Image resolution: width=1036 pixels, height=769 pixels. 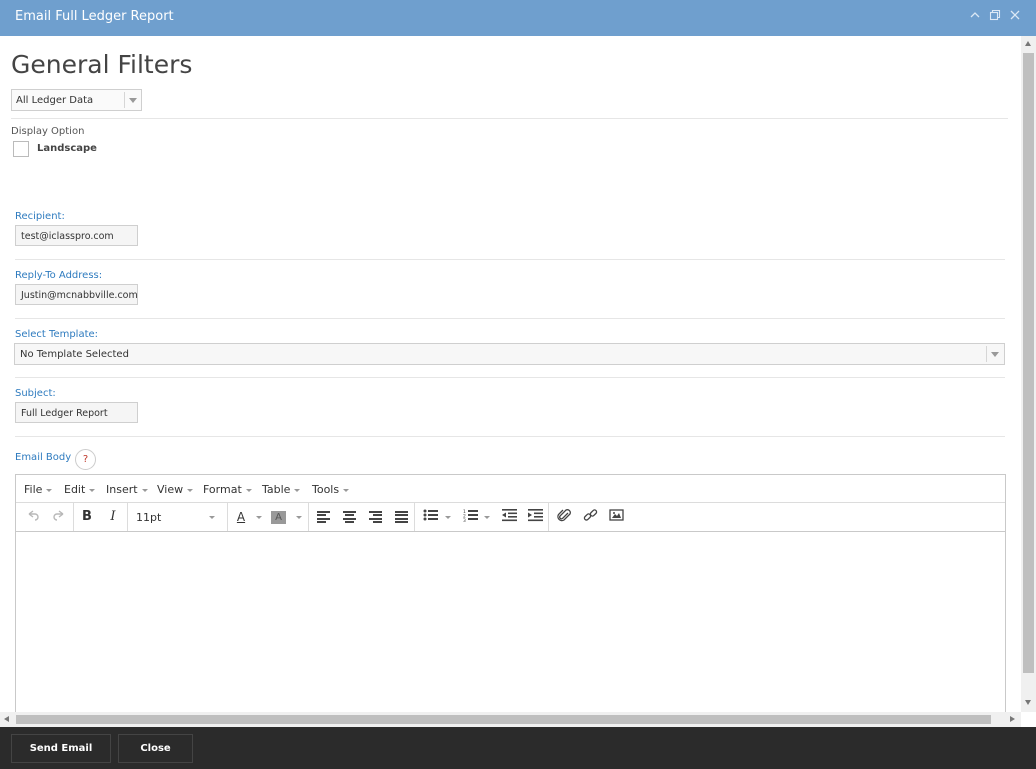 I want to click on reply-to-label: Reply-To Address:, so click(x=59, y=275).